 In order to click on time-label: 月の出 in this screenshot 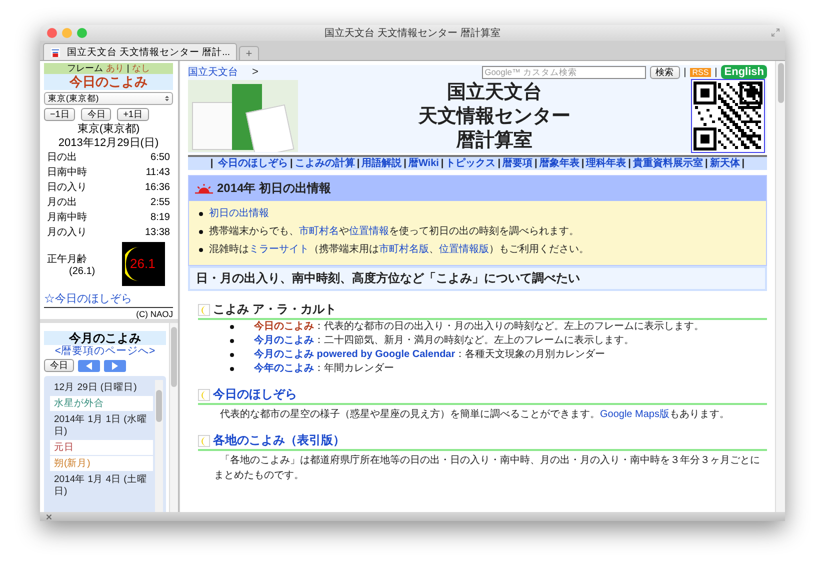, I will do `click(62, 203)`.